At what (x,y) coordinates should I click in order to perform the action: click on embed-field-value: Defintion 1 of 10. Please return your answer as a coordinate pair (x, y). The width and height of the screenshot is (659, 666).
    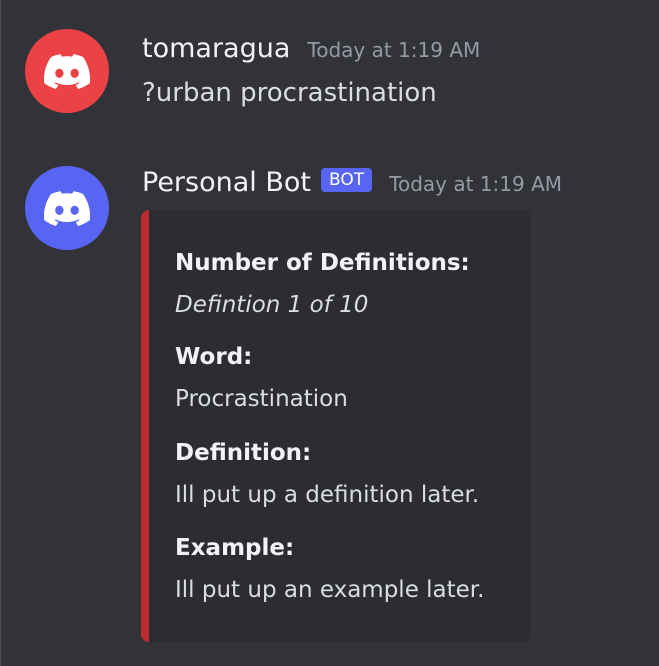
    Looking at the image, I should click on (272, 305).